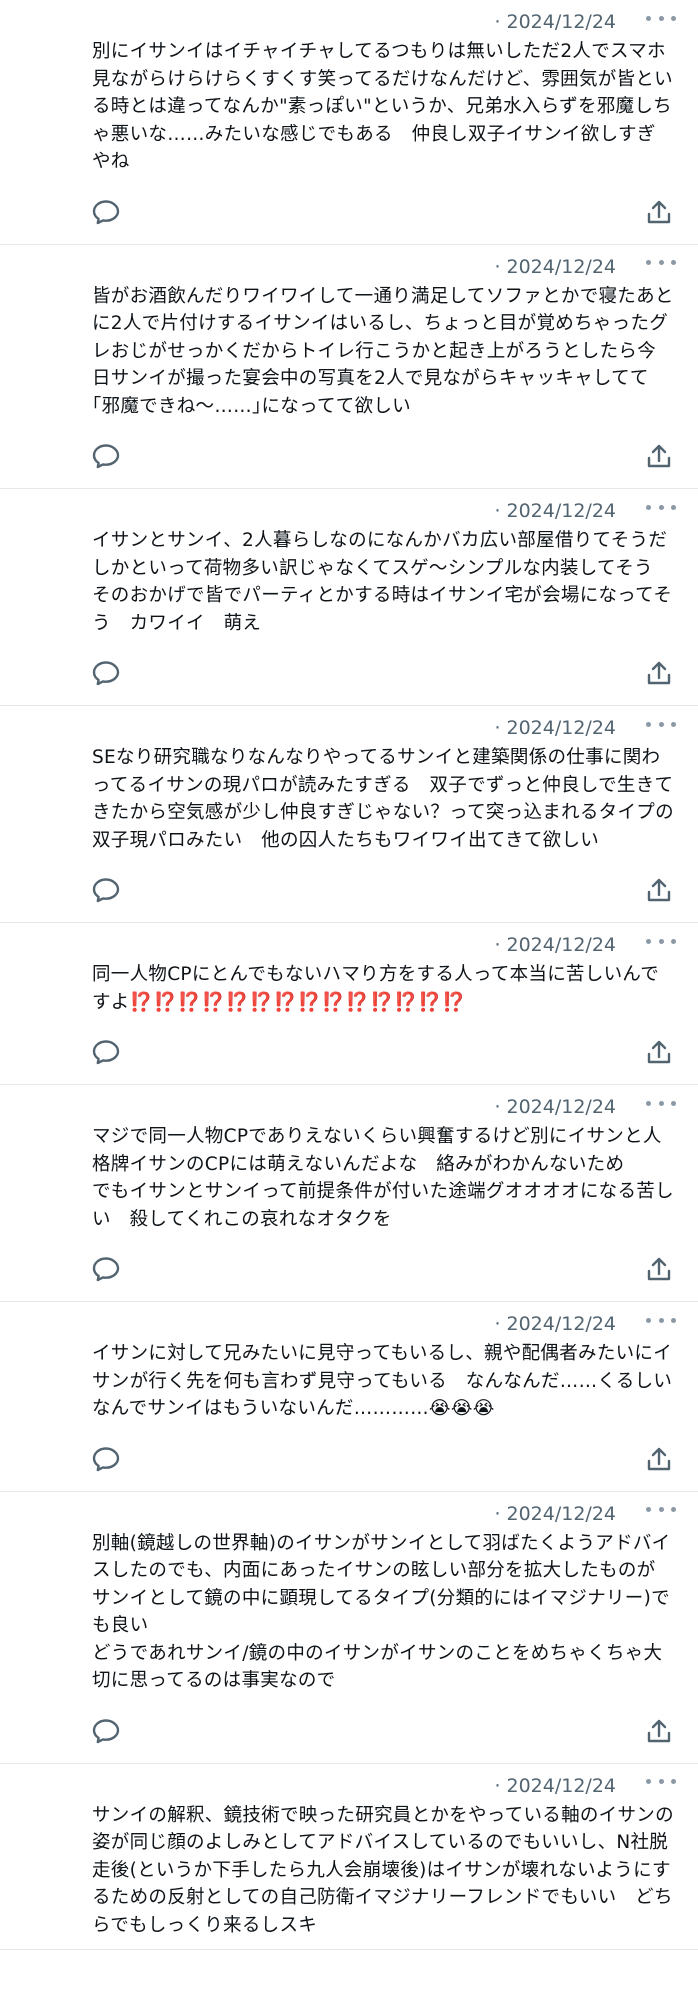  Describe the element at coordinates (461, 1408) in the screenshot. I see `crying-emoji: 😭😭😭` at that location.